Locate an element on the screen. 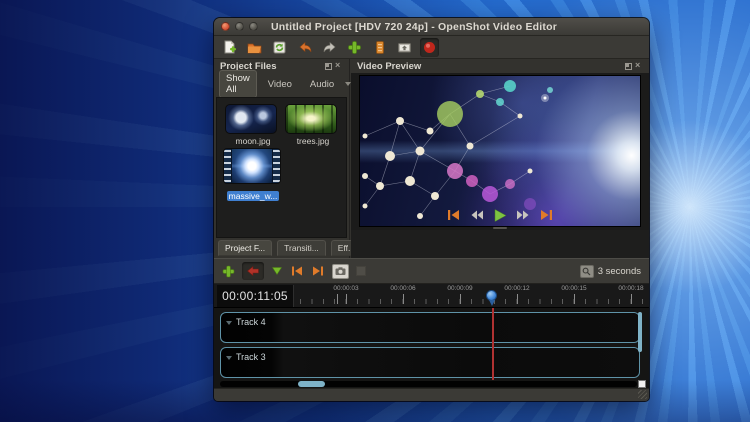 The height and width of the screenshot is (422, 750). fast-forward-icon is located at coordinates (523, 215).